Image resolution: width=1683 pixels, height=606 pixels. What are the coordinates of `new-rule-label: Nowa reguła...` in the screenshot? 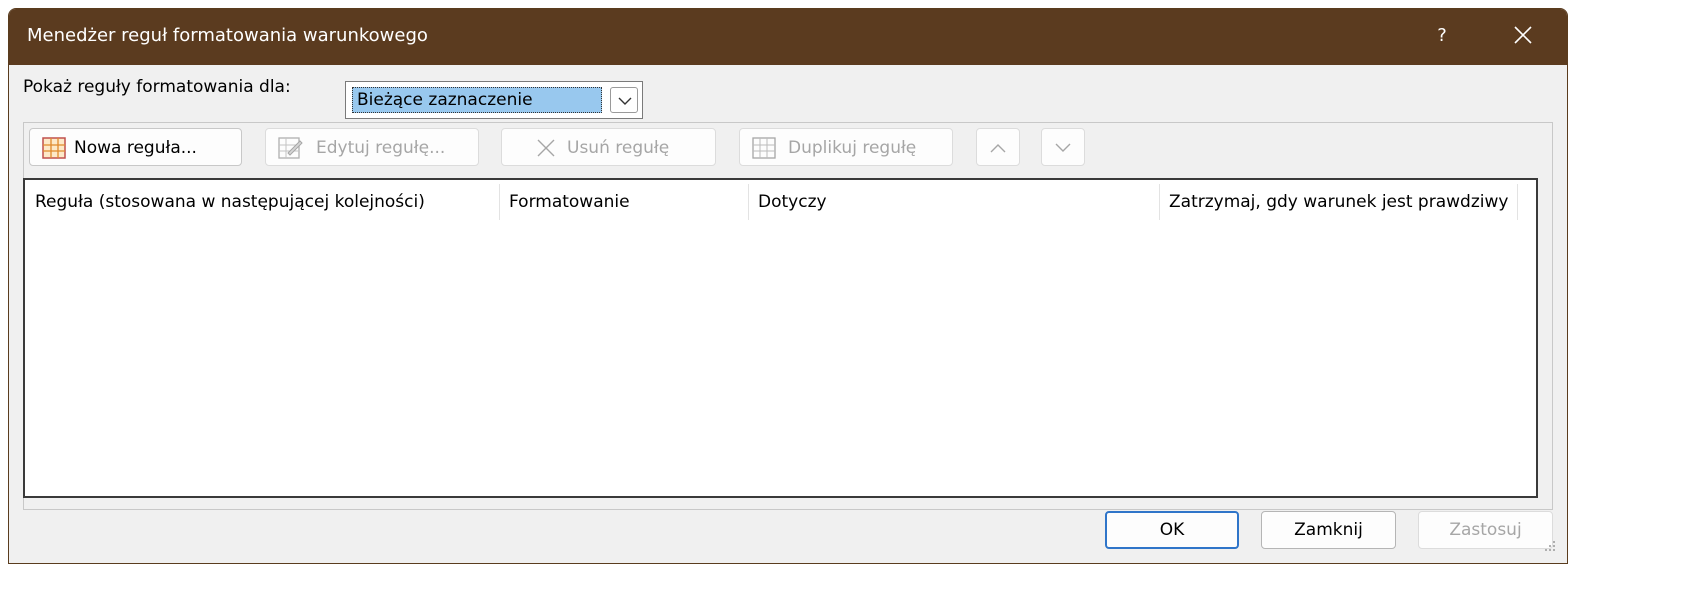 It's located at (135, 148).